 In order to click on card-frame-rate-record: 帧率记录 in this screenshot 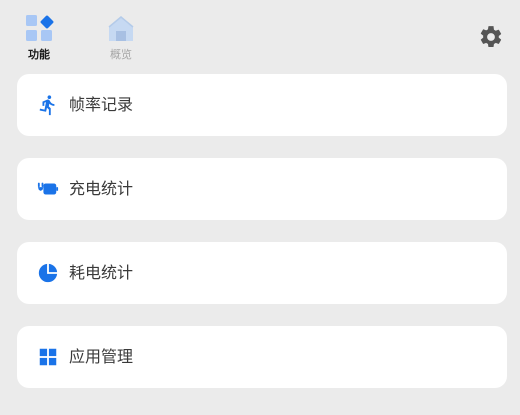, I will do `click(262, 105)`.